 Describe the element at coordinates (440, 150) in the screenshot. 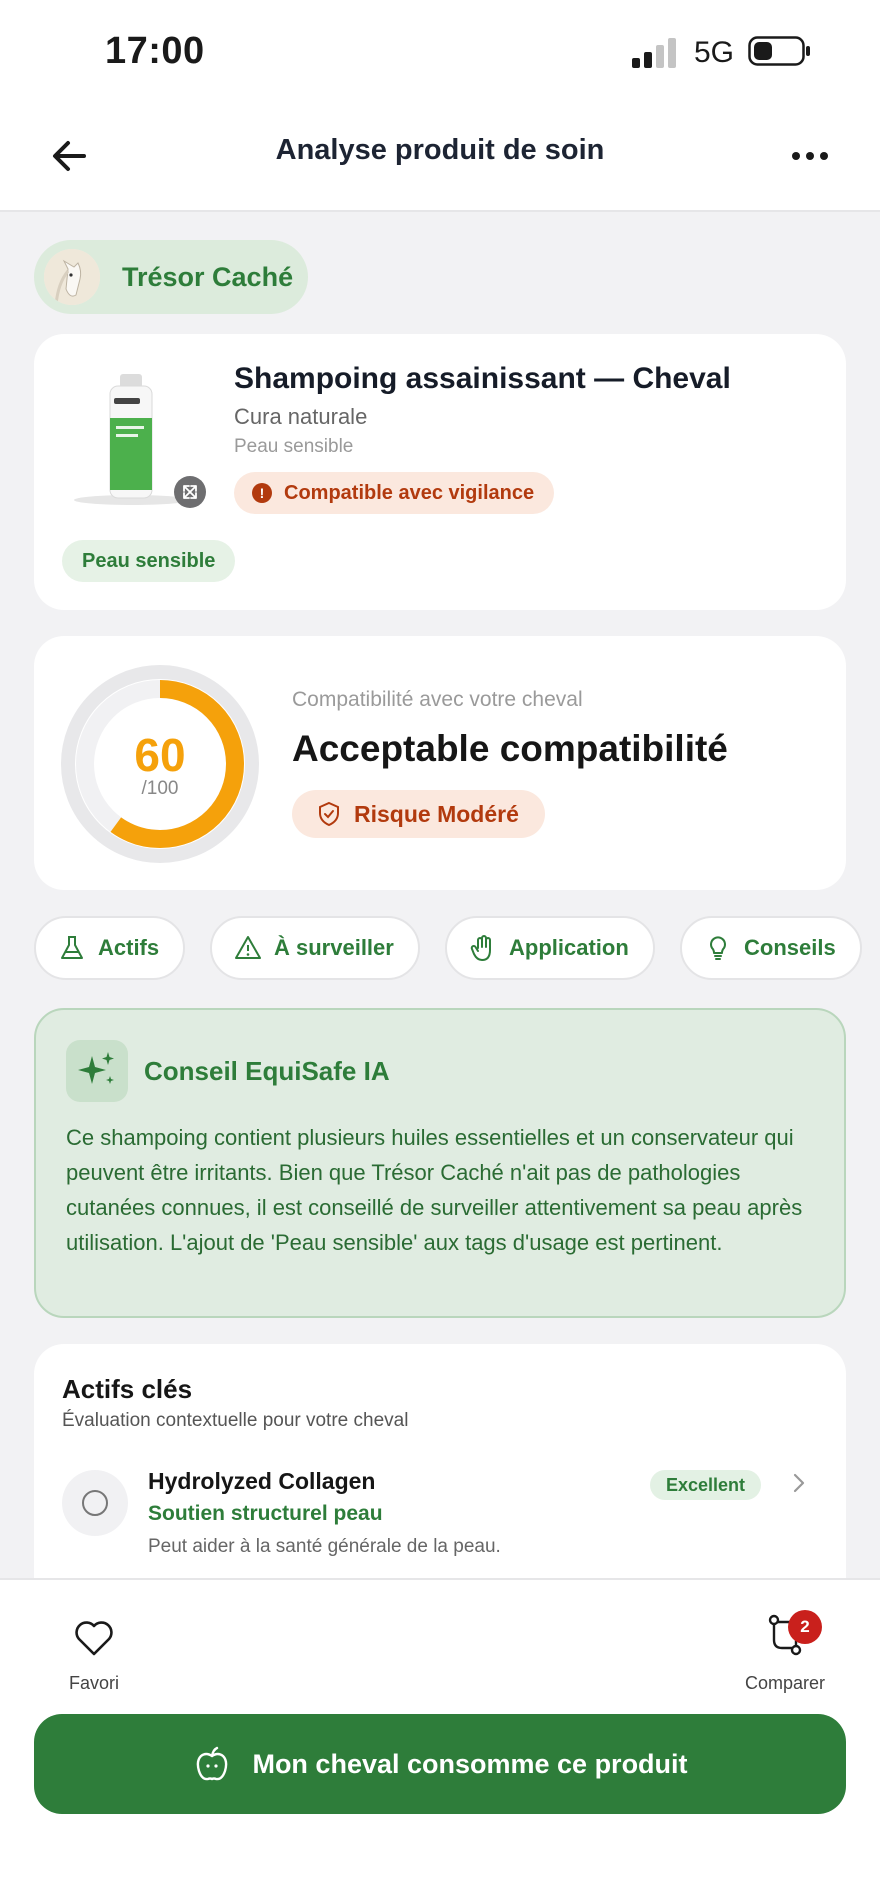

I see `page-title: Analyse produit de soin` at that location.